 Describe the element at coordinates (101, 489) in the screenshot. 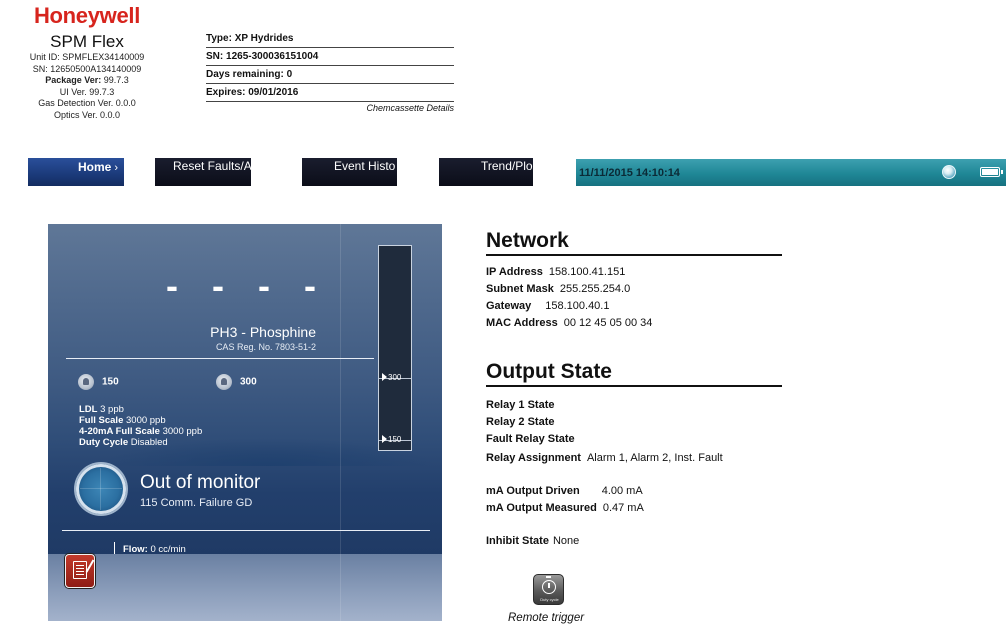

I see `monitor-state-icon` at that location.